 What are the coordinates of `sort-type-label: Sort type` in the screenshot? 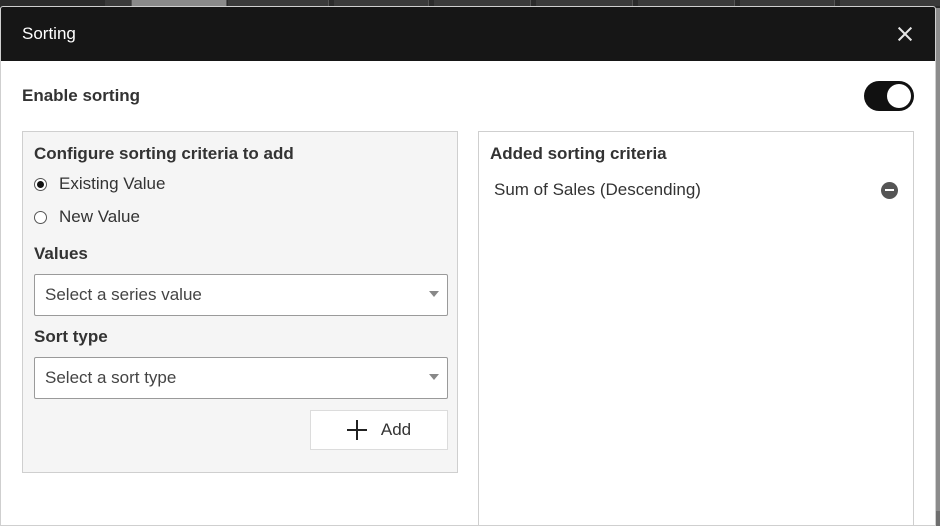 It's located at (71, 336).